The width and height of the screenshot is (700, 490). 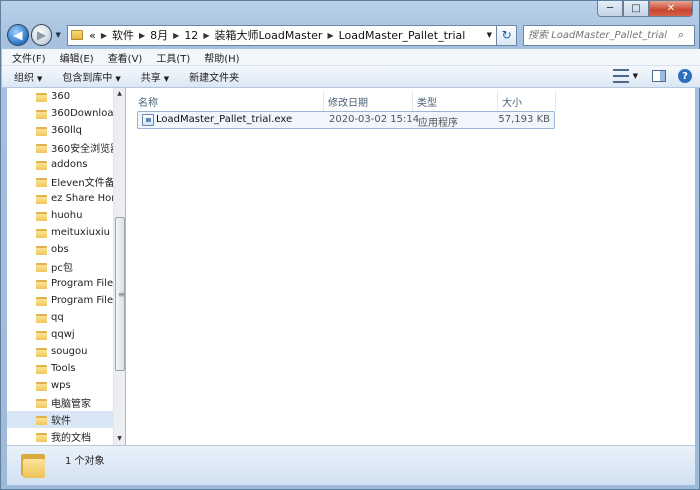 I want to click on menu-tools: 工具(T), so click(x=173, y=57).